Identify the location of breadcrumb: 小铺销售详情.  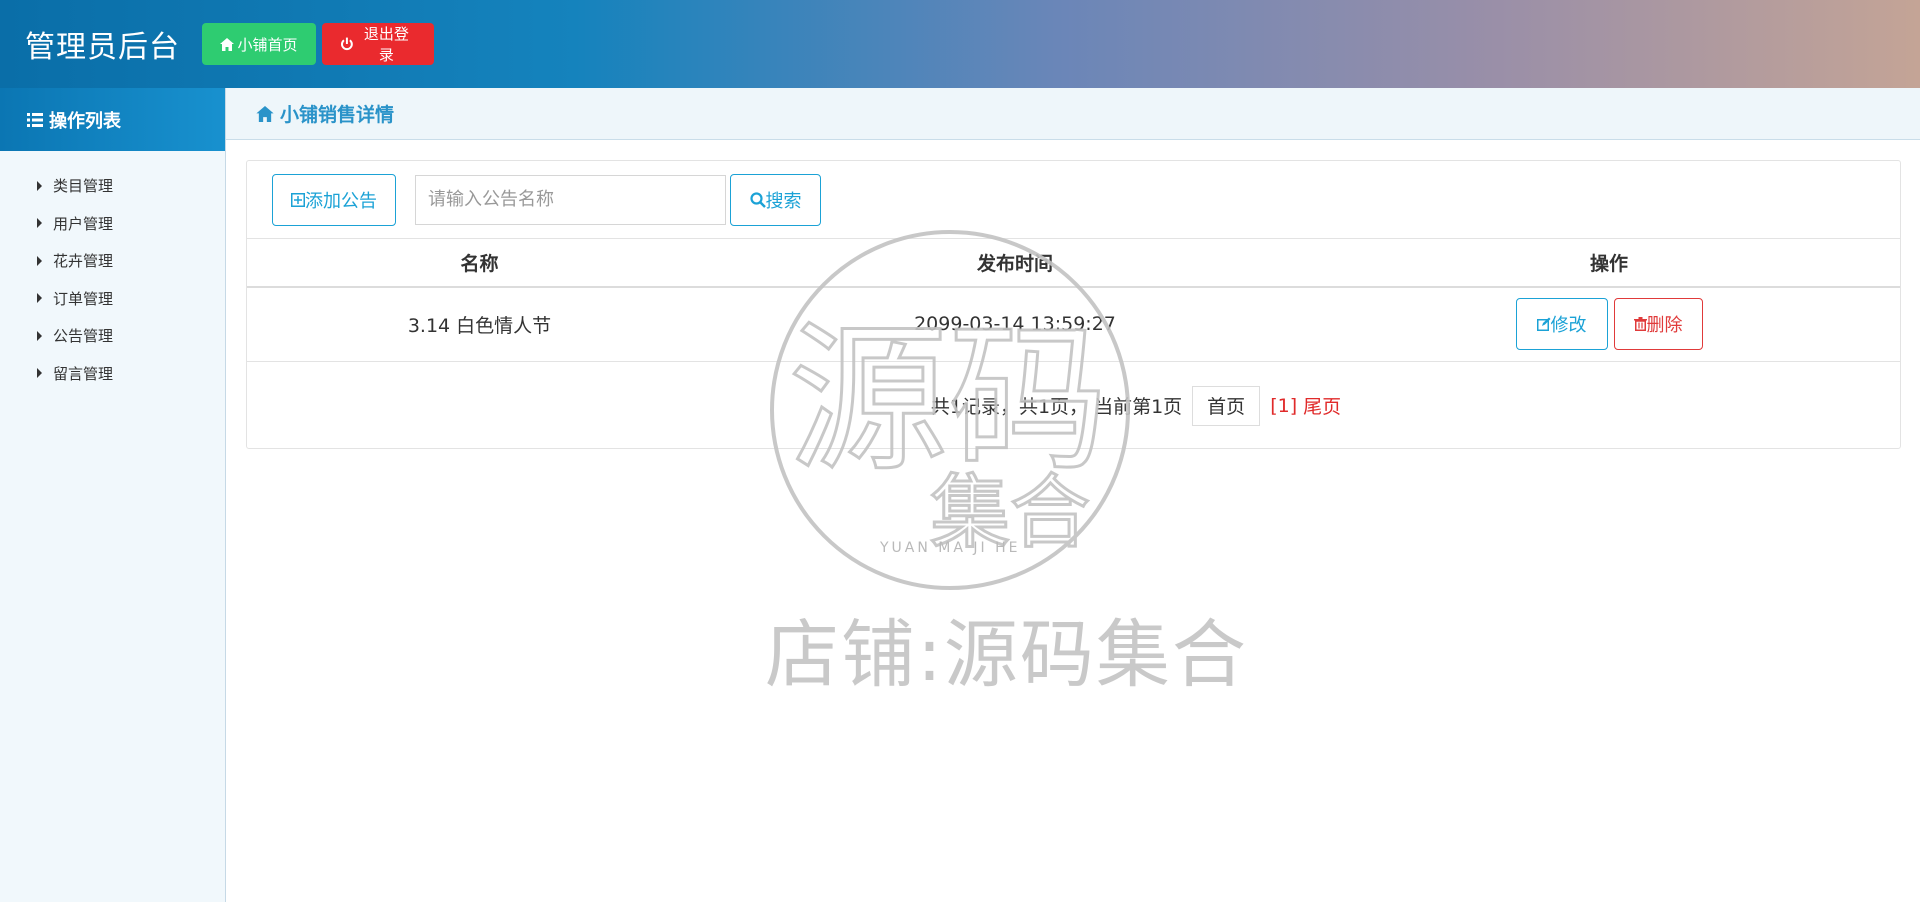
(1073, 114).